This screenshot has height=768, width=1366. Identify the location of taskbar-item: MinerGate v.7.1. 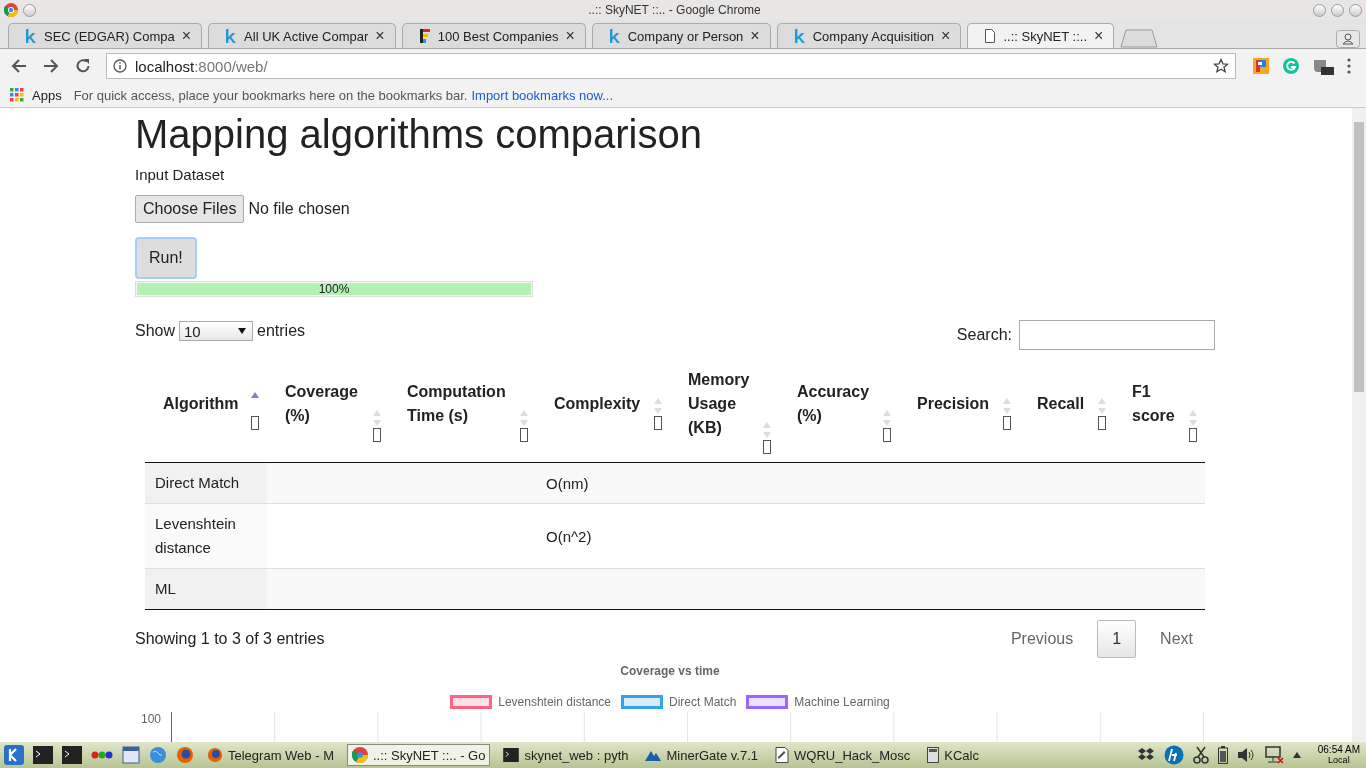
(701, 755).